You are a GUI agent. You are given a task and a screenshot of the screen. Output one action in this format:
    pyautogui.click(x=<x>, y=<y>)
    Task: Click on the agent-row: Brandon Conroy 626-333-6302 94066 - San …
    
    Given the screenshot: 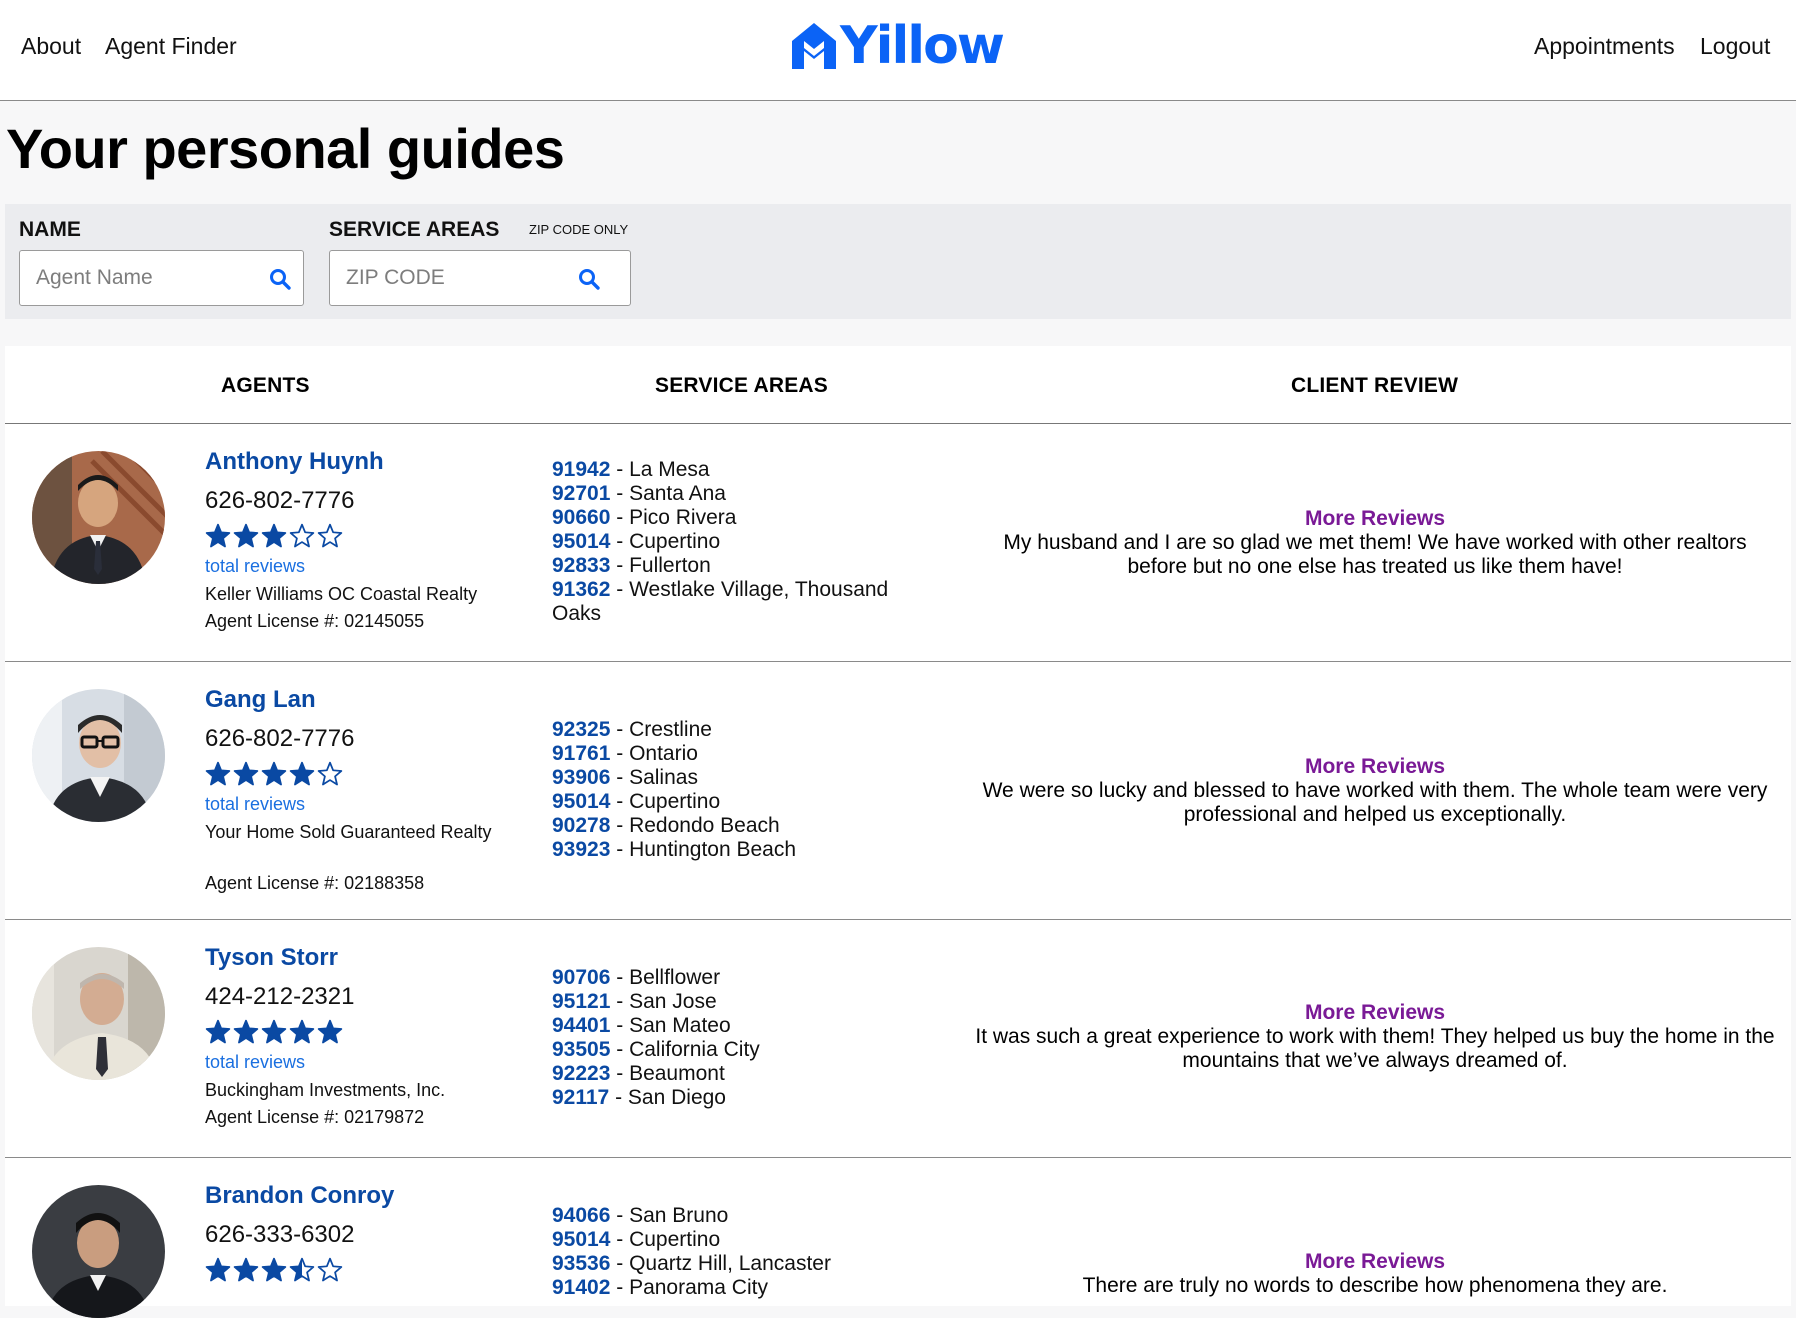 What is the action you would take?
    pyautogui.click(x=898, y=1238)
    